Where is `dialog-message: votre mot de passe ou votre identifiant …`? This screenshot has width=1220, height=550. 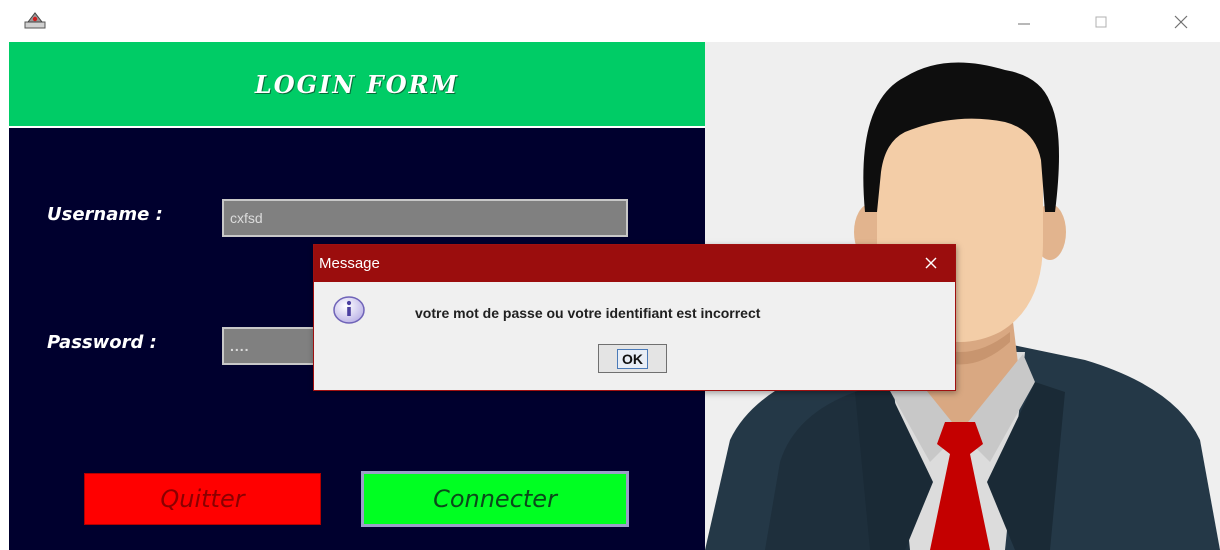
dialog-message: votre mot de passe ou votre identifiant … is located at coordinates (588, 313).